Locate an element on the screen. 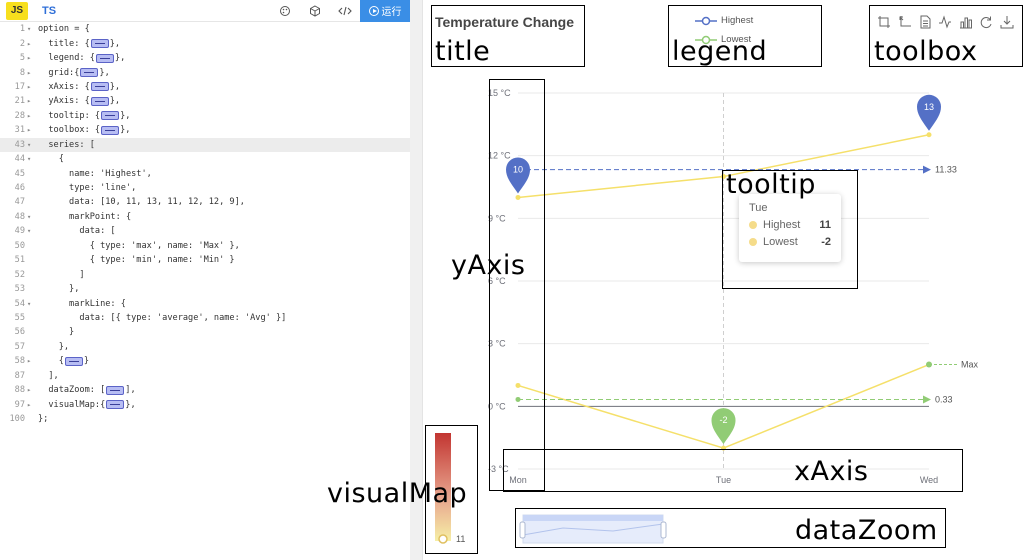  line-number: 2 is located at coordinates (22, 43).